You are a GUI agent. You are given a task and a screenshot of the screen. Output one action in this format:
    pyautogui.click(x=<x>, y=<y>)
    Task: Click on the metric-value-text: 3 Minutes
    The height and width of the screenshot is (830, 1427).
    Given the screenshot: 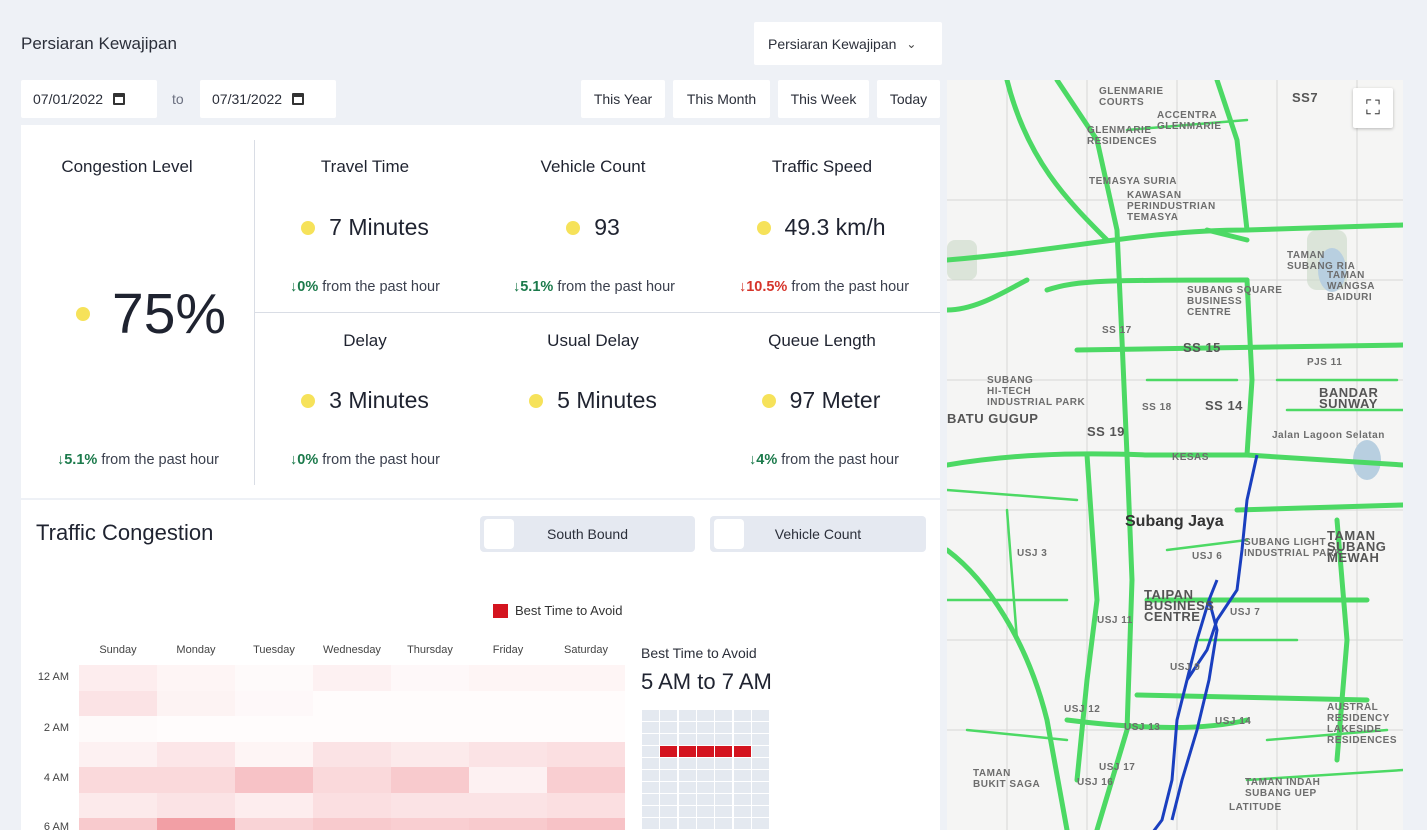 What is the action you would take?
    pyautogui.click(x=379, y=400)
    